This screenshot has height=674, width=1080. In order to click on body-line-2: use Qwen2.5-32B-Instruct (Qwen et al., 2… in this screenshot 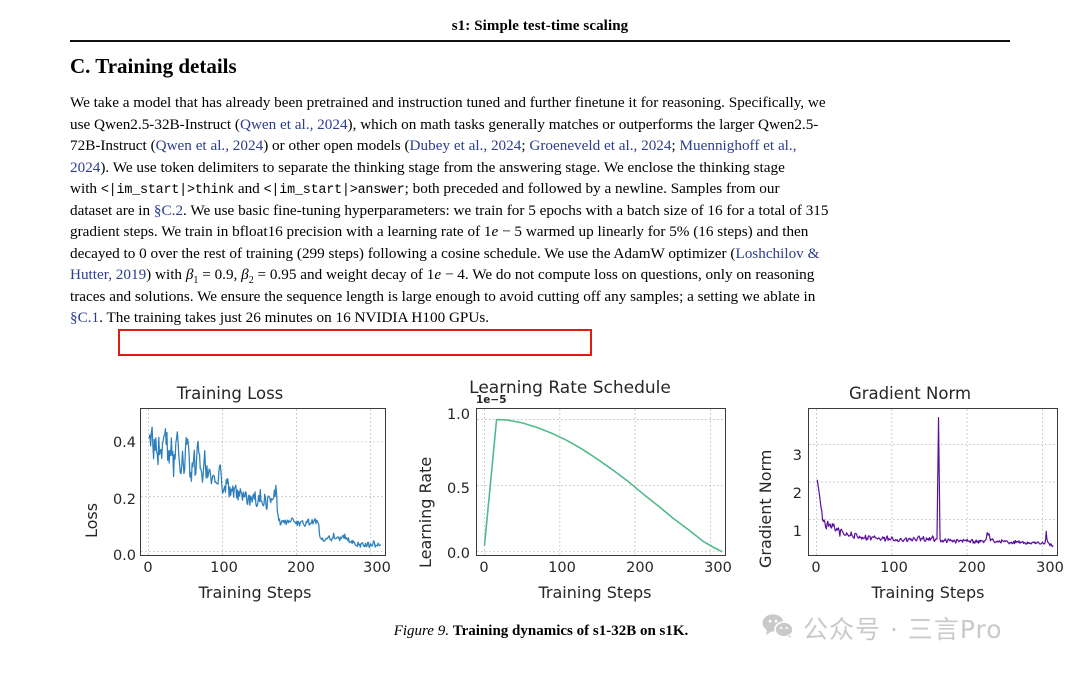, I will do `click(541, 125)`.